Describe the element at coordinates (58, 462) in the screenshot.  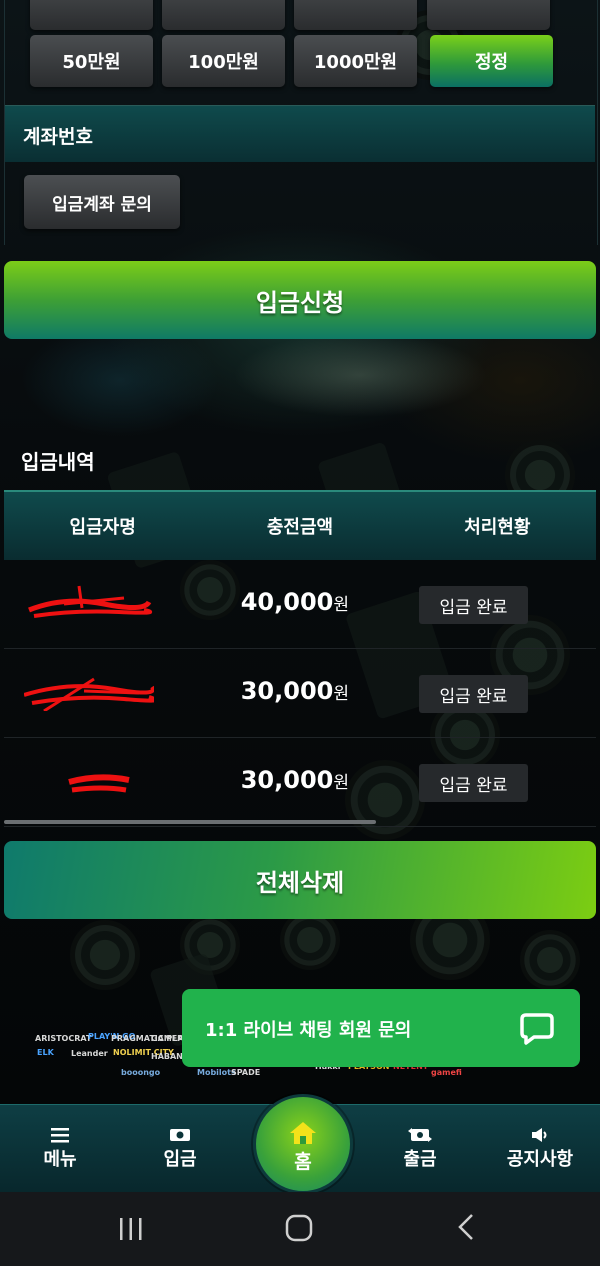
I see `history-title: 입금내역` at that location.